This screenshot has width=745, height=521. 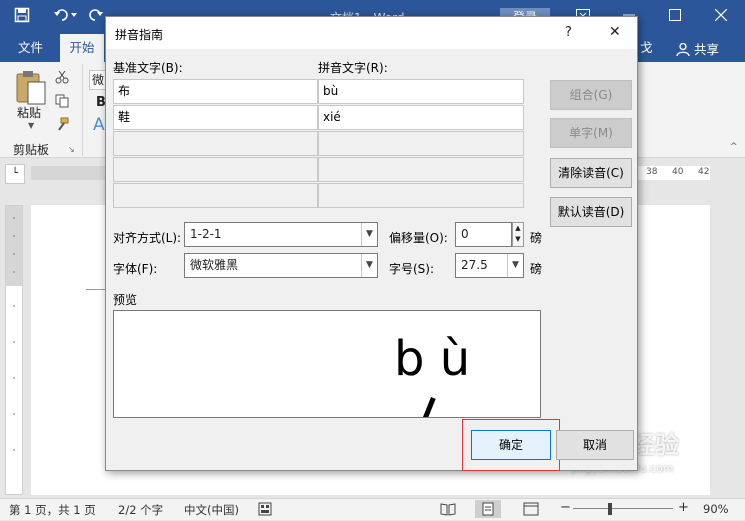 What do you see at coordinates (531, 510) in the screenshot?
I see `web-layout-icon` at bounding box center [531, 510].